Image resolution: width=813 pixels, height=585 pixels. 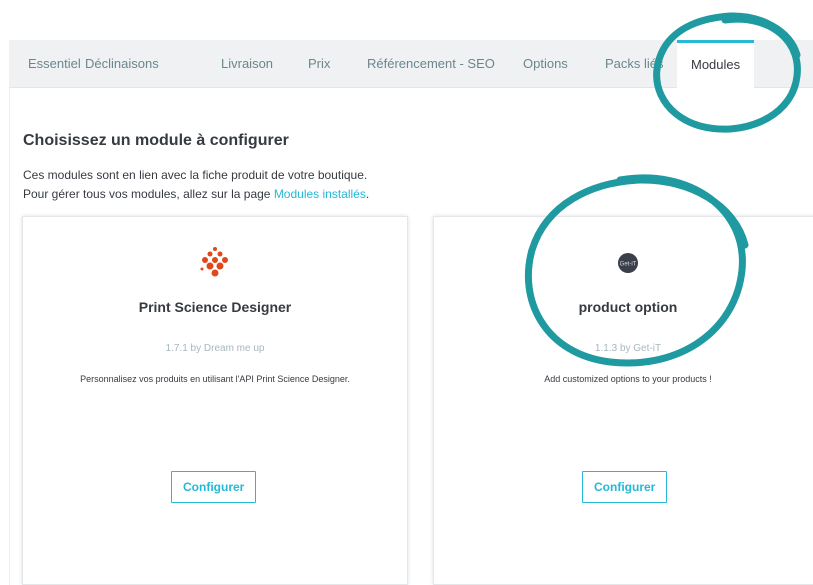 I want to click on tab-options: Options, so click(x=545, y=64).